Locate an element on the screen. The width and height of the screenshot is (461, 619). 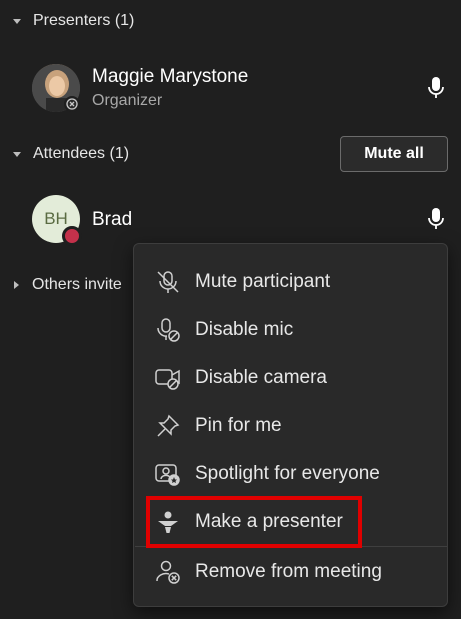
participant-name: Brad is located at coordinates (112, 219).